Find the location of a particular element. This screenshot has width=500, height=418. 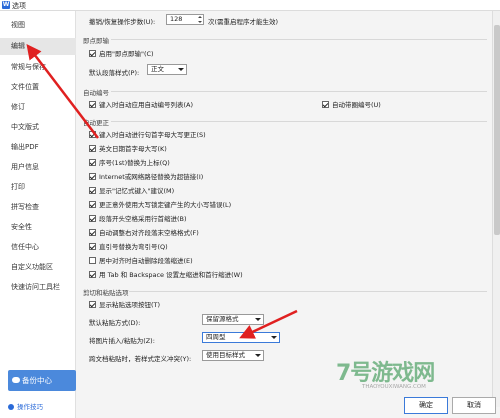

sidebar-item-label: 编辑 is located at coordinates (18, 46).